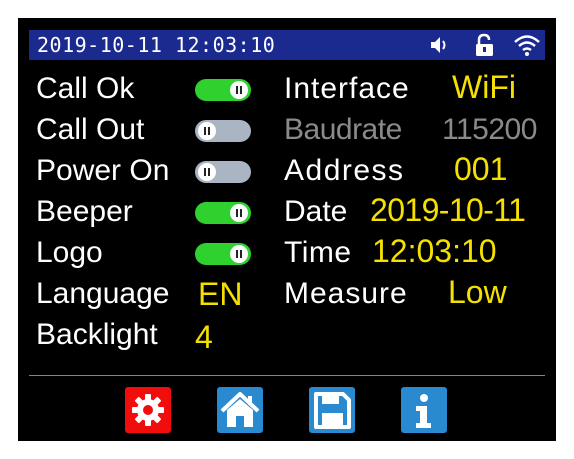 The image size is (574, 459). Describe the element at coordinates (343, 129) in the screenshot. I see `baudrate-label: Baudrate` at that location.